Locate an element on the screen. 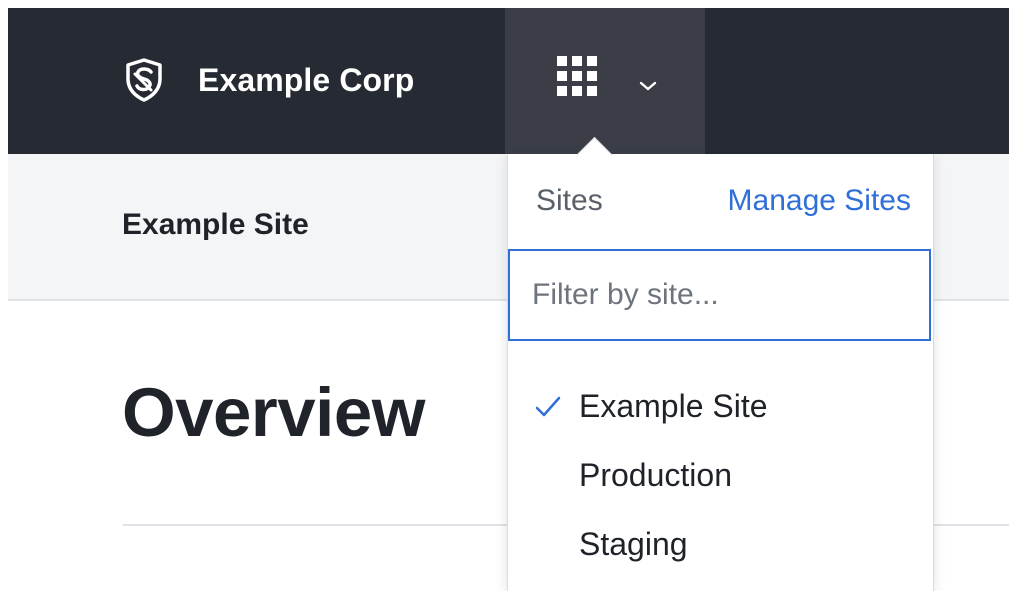 The height and width of the screenshot is (591, 1009). filter-by-site-input is located at coordinates (719, 295).